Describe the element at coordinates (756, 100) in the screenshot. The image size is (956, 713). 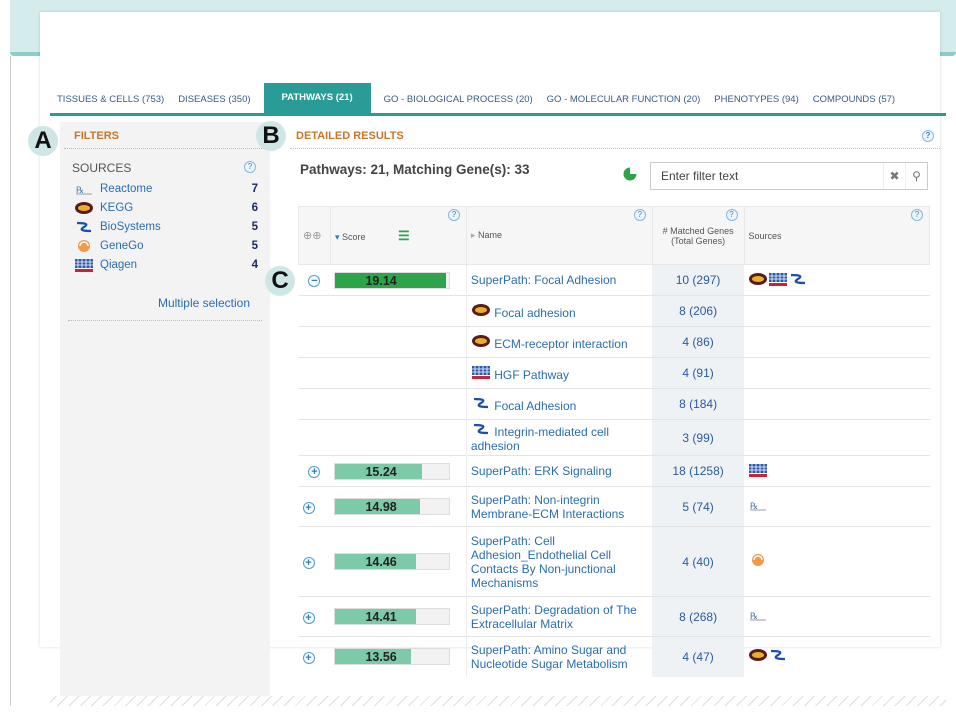
I see `tab-phenotypes: PHENOTYPES (94)` at that location.